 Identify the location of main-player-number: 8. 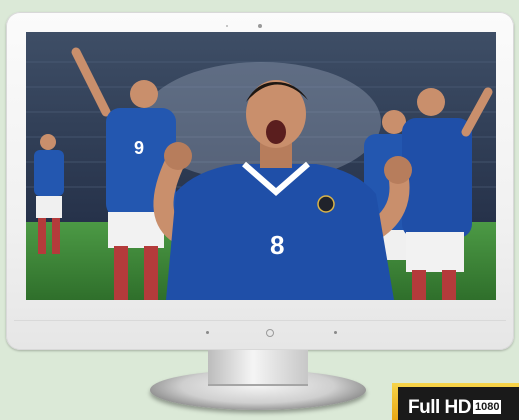
(277, 245).